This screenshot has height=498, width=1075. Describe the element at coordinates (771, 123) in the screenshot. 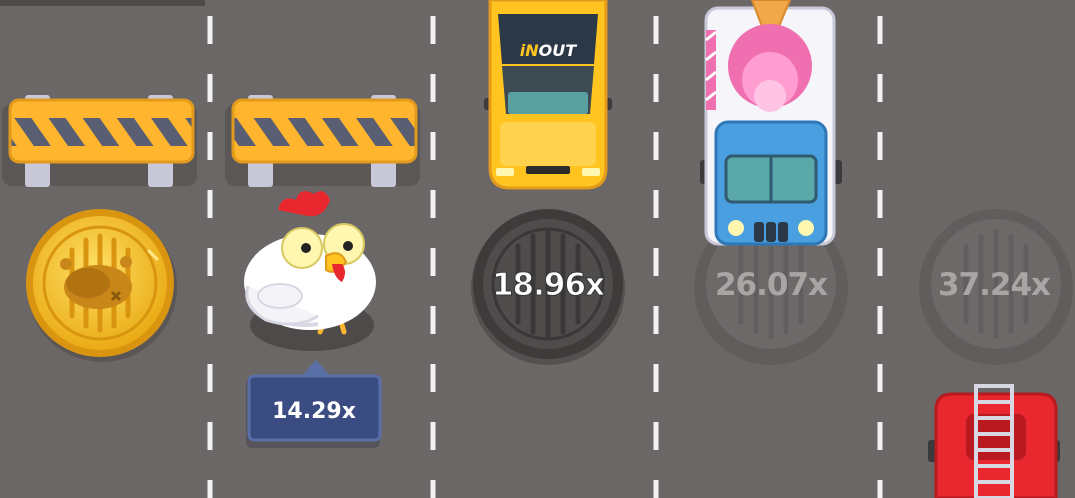

I see `ice-cream-truck` at that location.